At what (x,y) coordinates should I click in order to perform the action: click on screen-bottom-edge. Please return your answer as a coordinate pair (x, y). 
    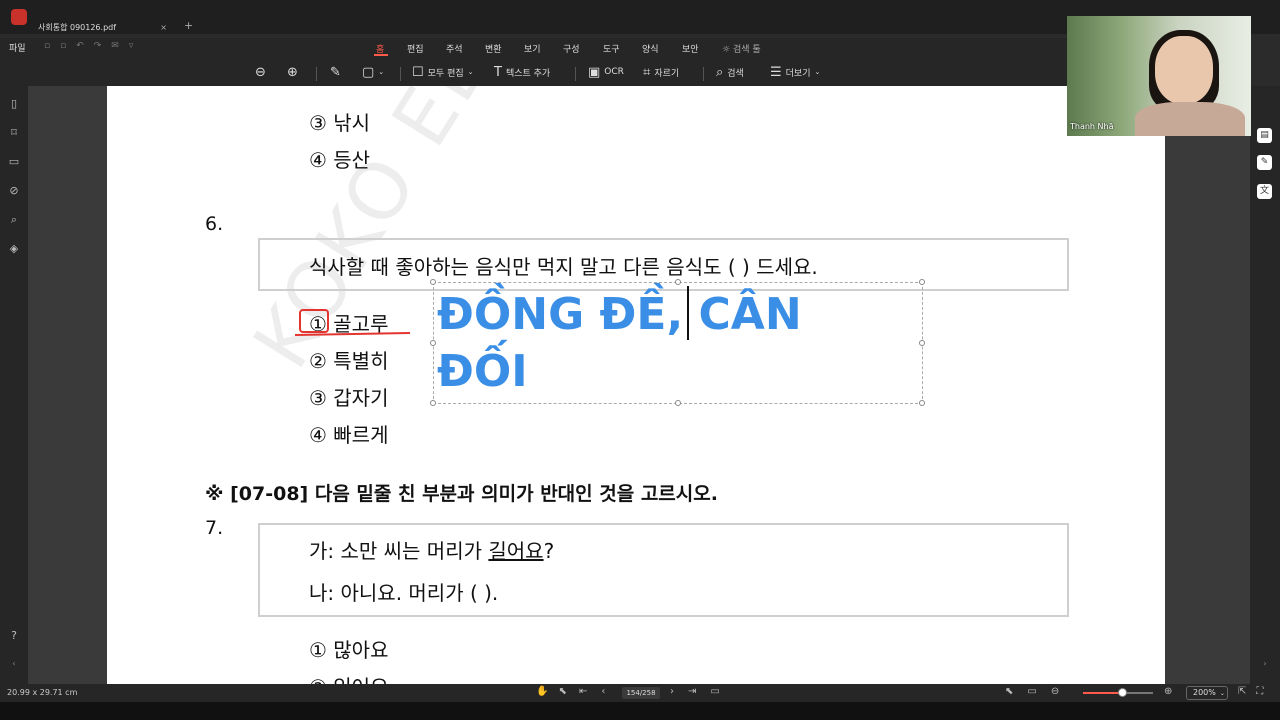
    Looking at the image, I should click on (640, 711).